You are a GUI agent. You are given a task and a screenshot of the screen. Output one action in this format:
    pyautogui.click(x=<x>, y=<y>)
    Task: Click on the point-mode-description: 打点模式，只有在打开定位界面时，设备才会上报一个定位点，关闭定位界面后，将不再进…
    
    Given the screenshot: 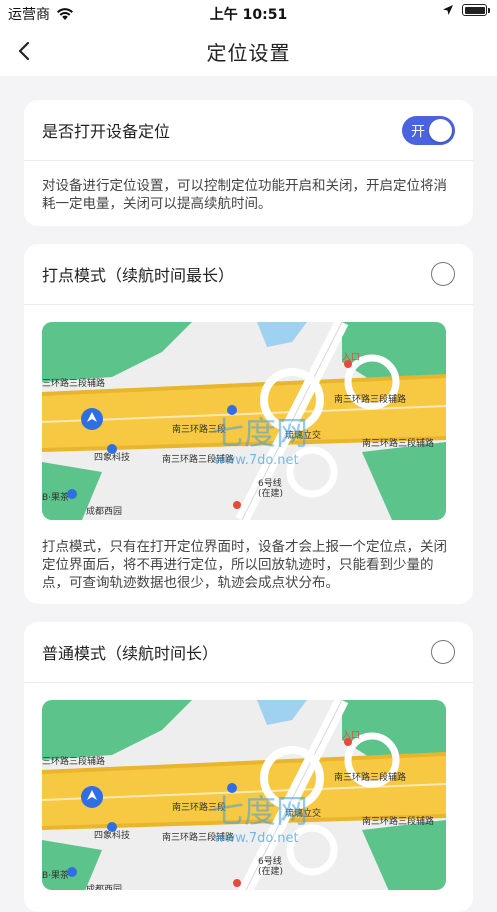 What is the action you would take?
    pyautogui.click(x=244, y=565)
    